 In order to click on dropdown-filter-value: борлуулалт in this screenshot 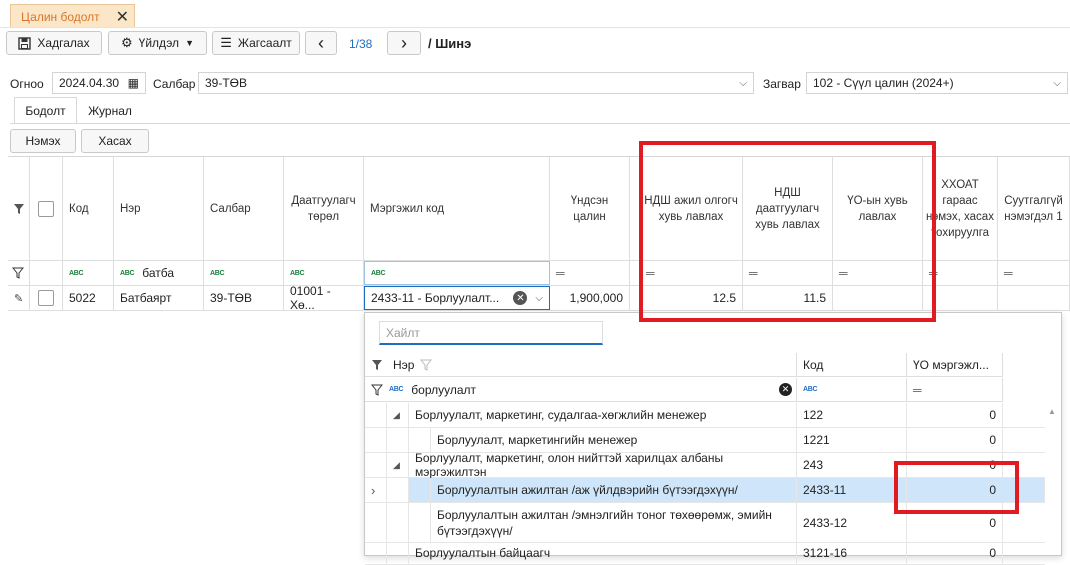, I will do `click(443, 389)`.